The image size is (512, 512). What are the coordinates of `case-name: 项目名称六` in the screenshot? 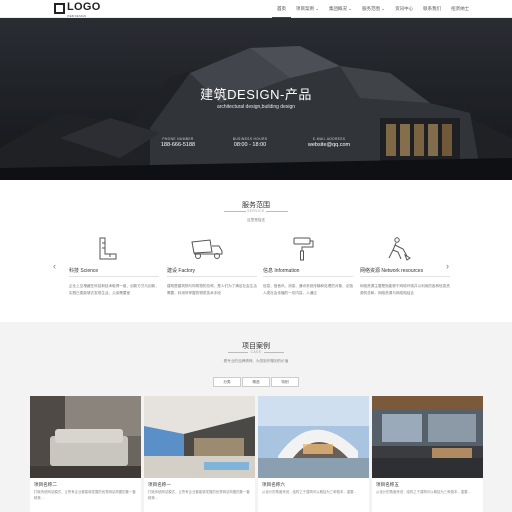 It's located at (273, 484).